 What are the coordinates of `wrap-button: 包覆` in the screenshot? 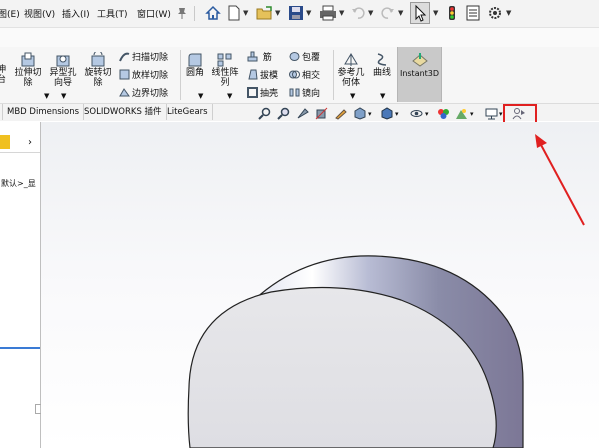 It's located at (304, 57).